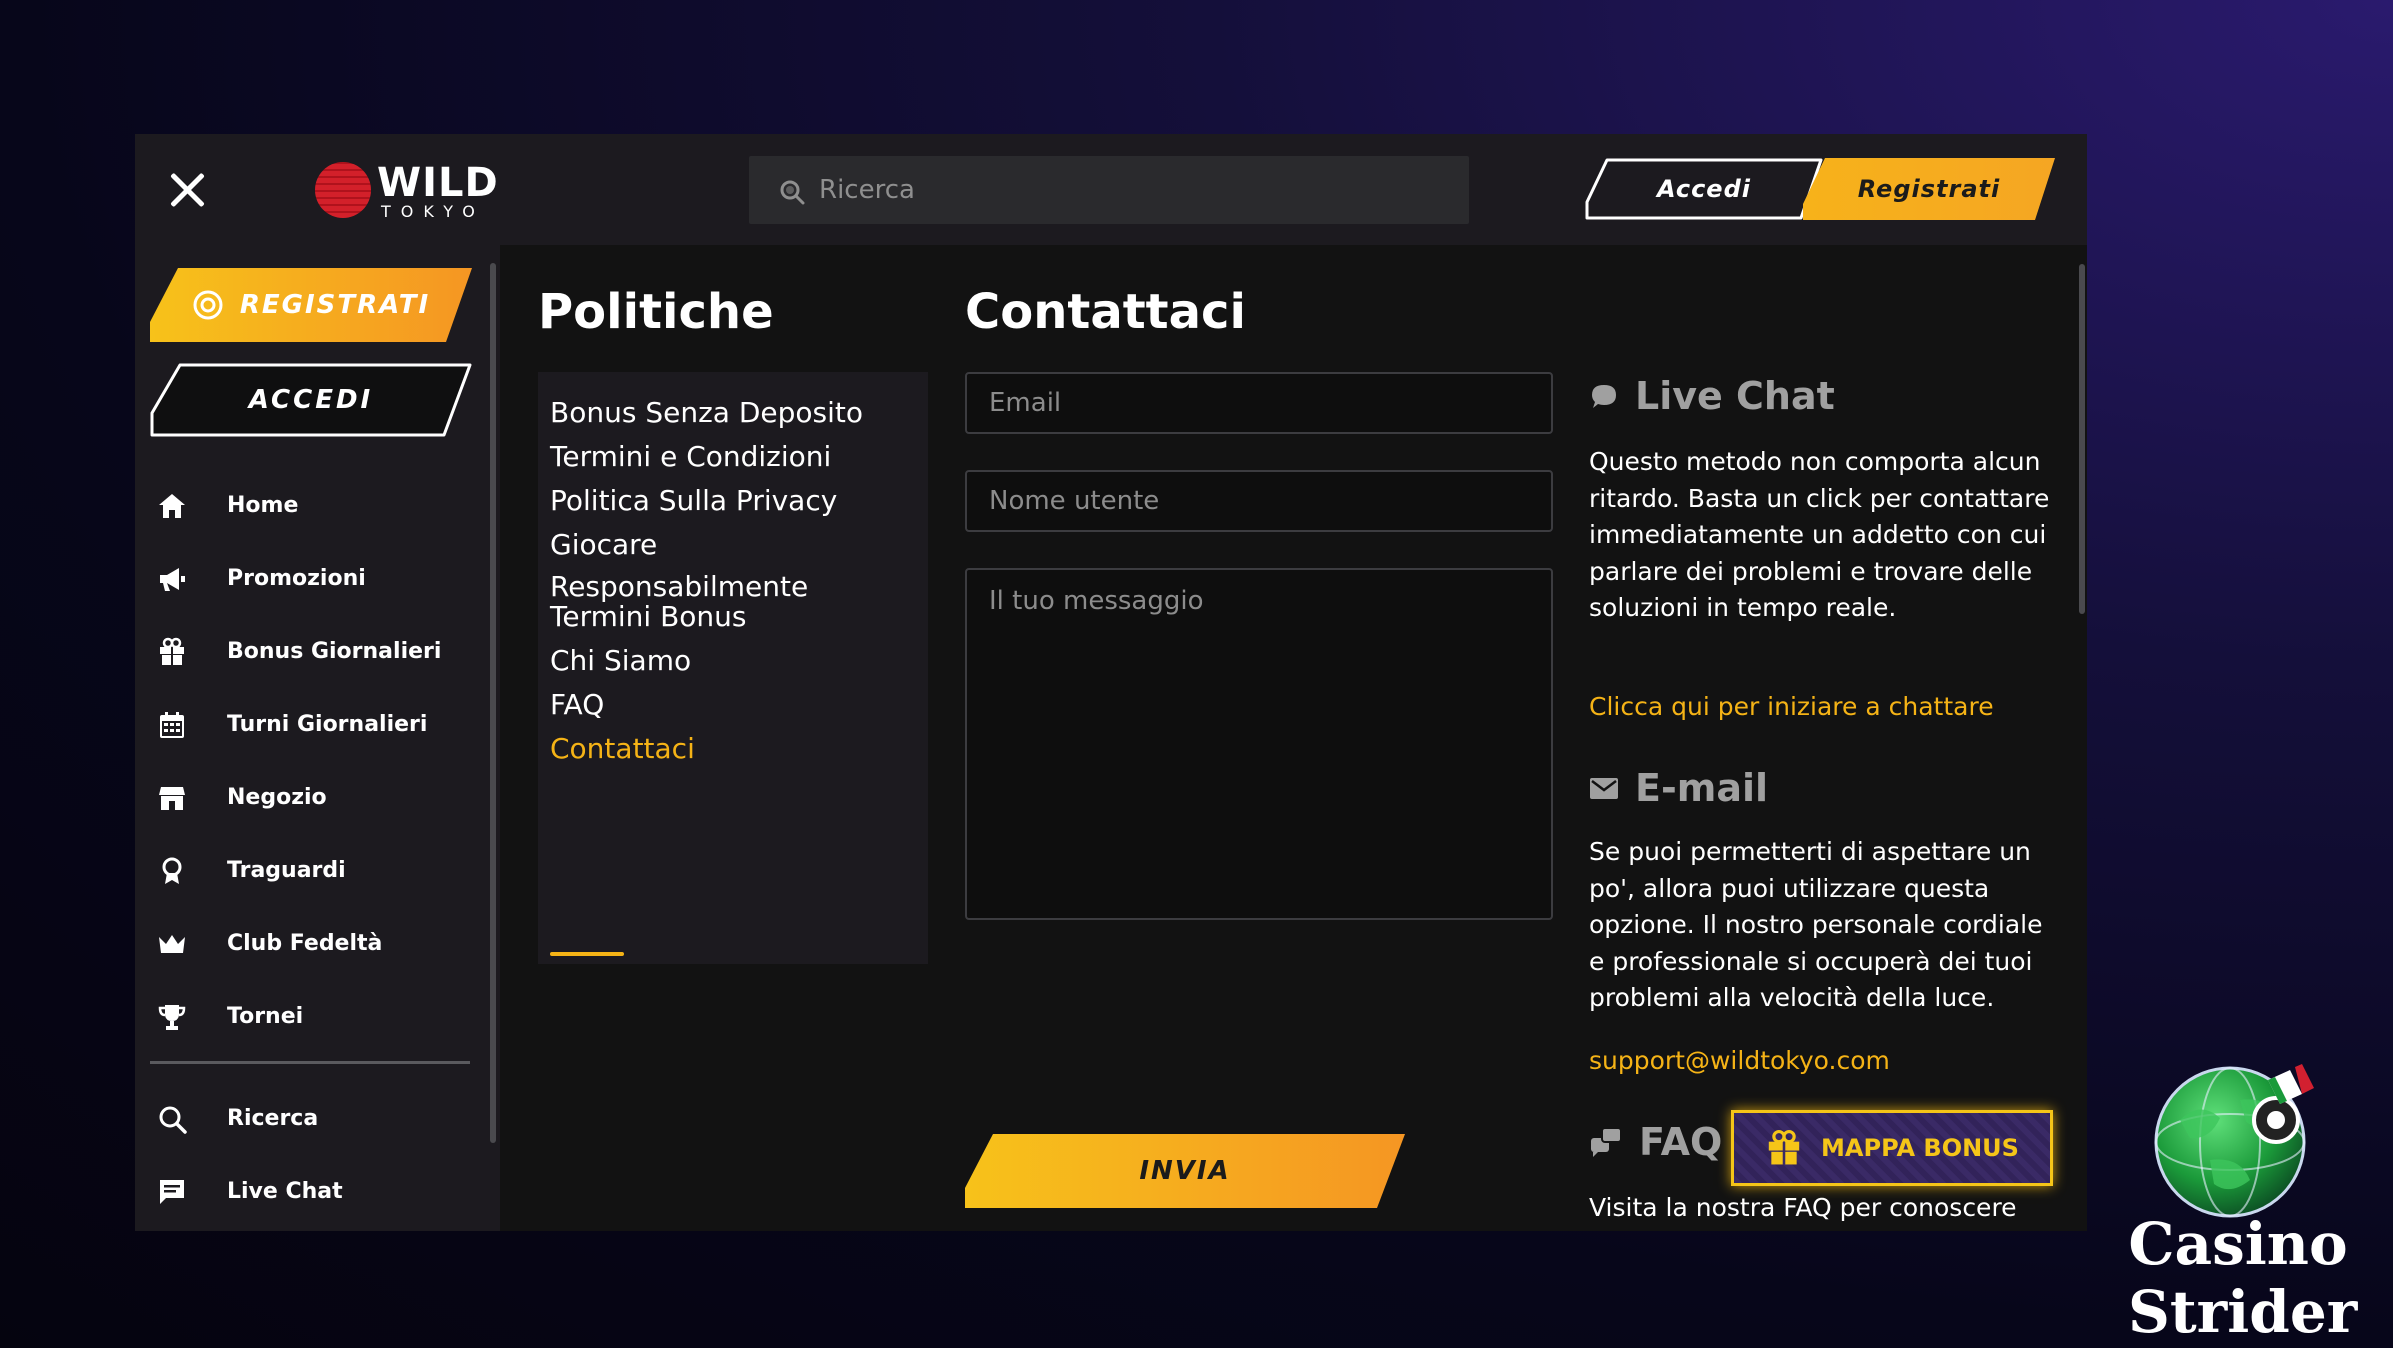  Describe the element at coordinates (327, 724) in the screenshot. I see `sidebar-item-label: Turni Giornalieri` at that location.